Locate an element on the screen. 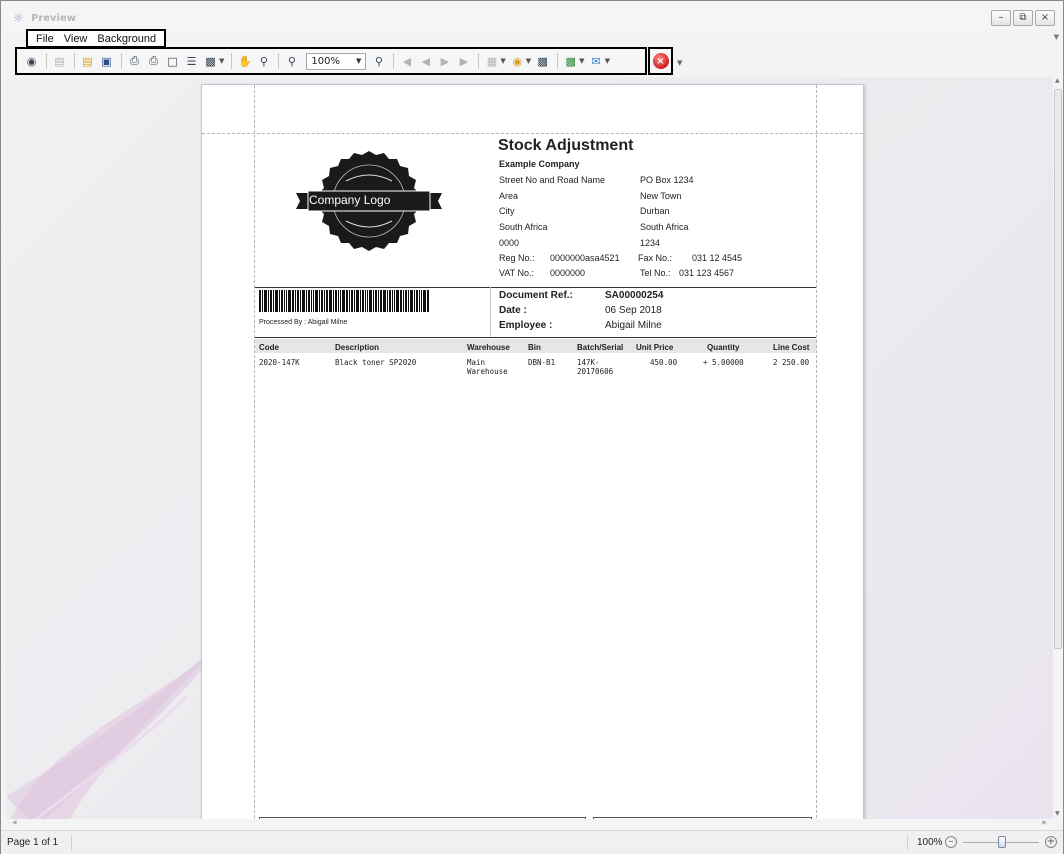 The width and height of the screenshot is (1064, 854). scroll-down-icon: ▼ is located at coordinates (1057, 813).